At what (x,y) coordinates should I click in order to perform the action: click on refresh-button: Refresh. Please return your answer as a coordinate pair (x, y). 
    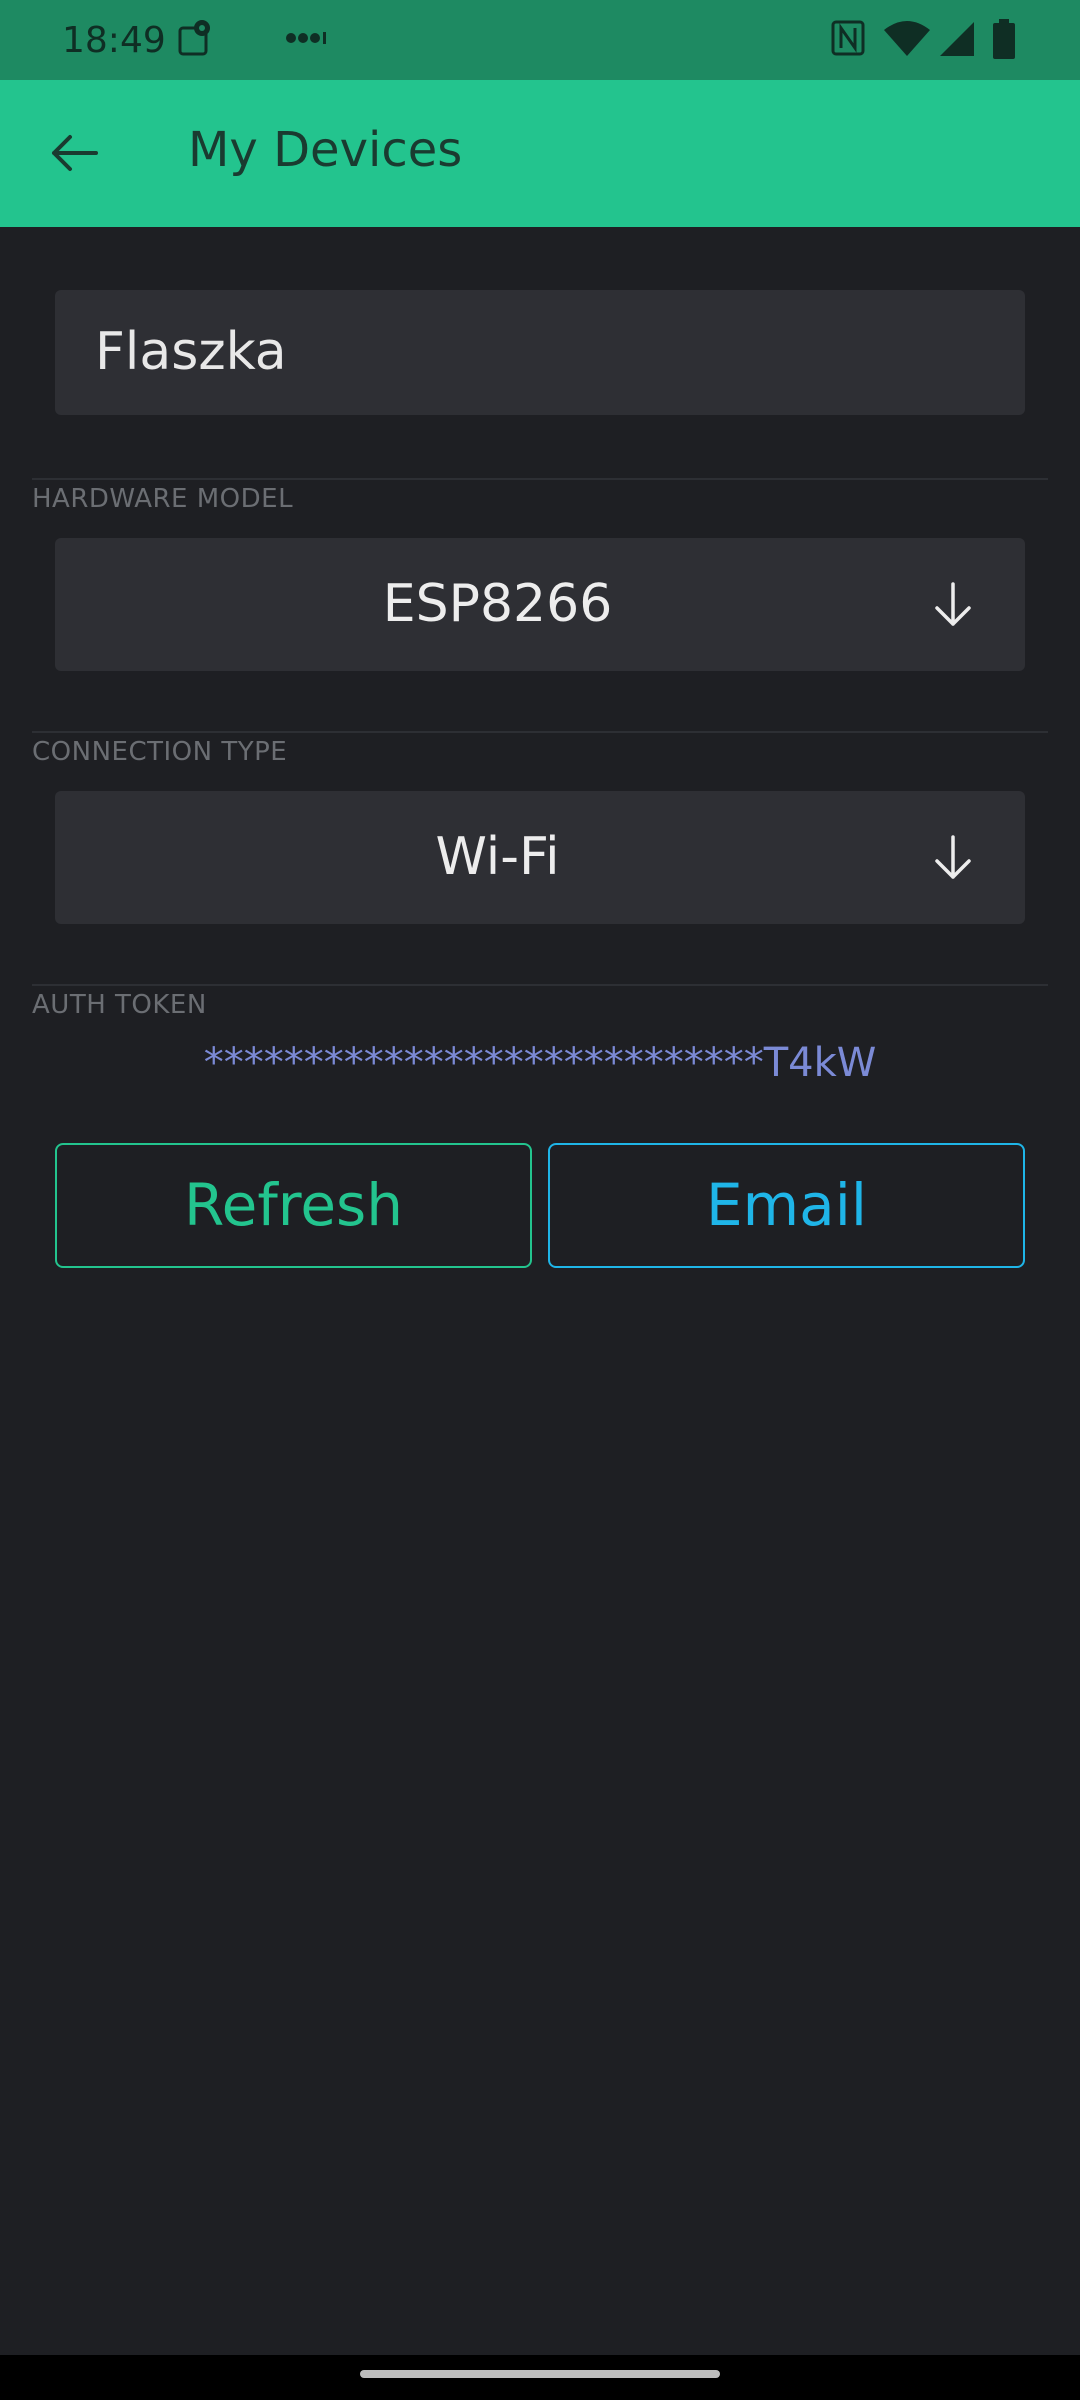
    Looking at the image, I should click on (293, 1205).